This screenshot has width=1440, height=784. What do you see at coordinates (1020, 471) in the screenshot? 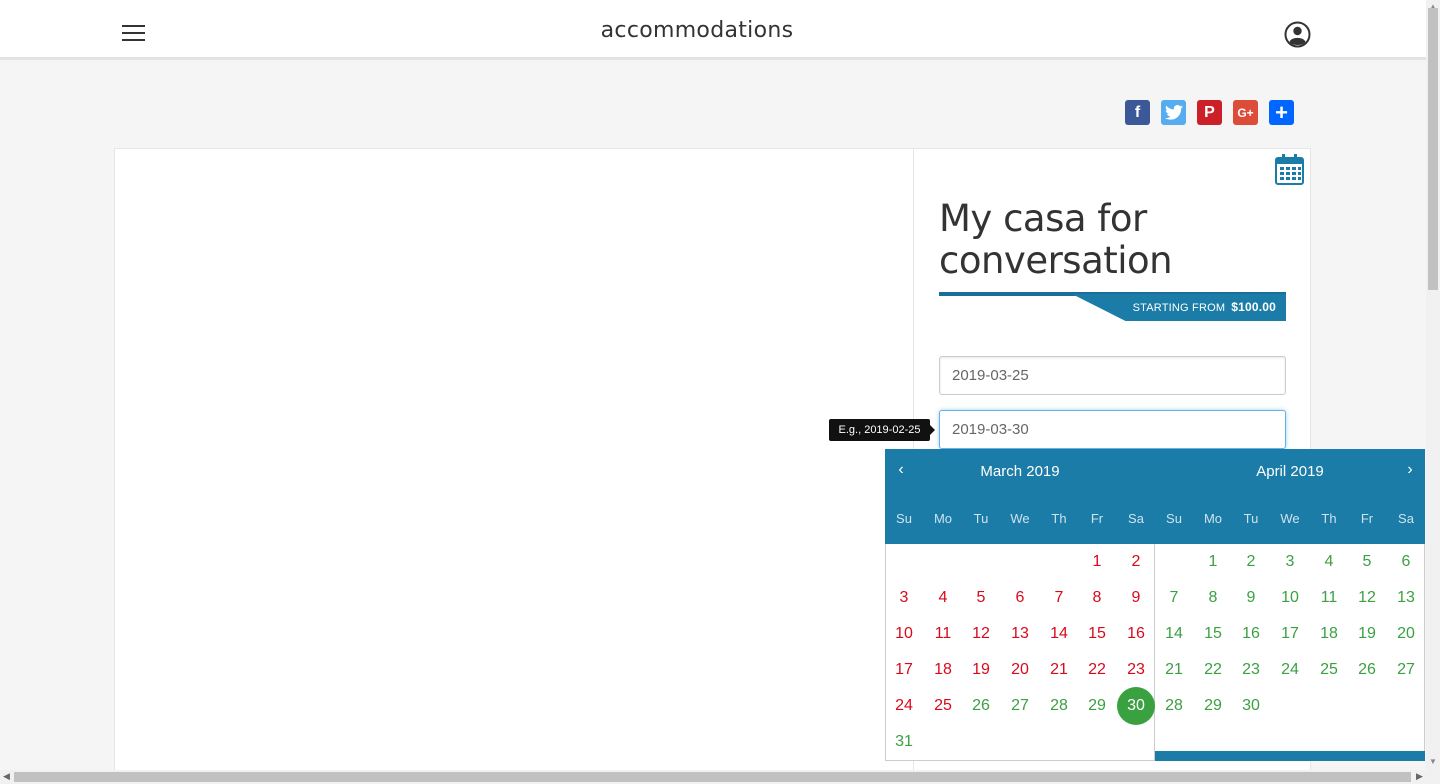
I see `month-title: March 2019` at bounding box center [1020, 471].